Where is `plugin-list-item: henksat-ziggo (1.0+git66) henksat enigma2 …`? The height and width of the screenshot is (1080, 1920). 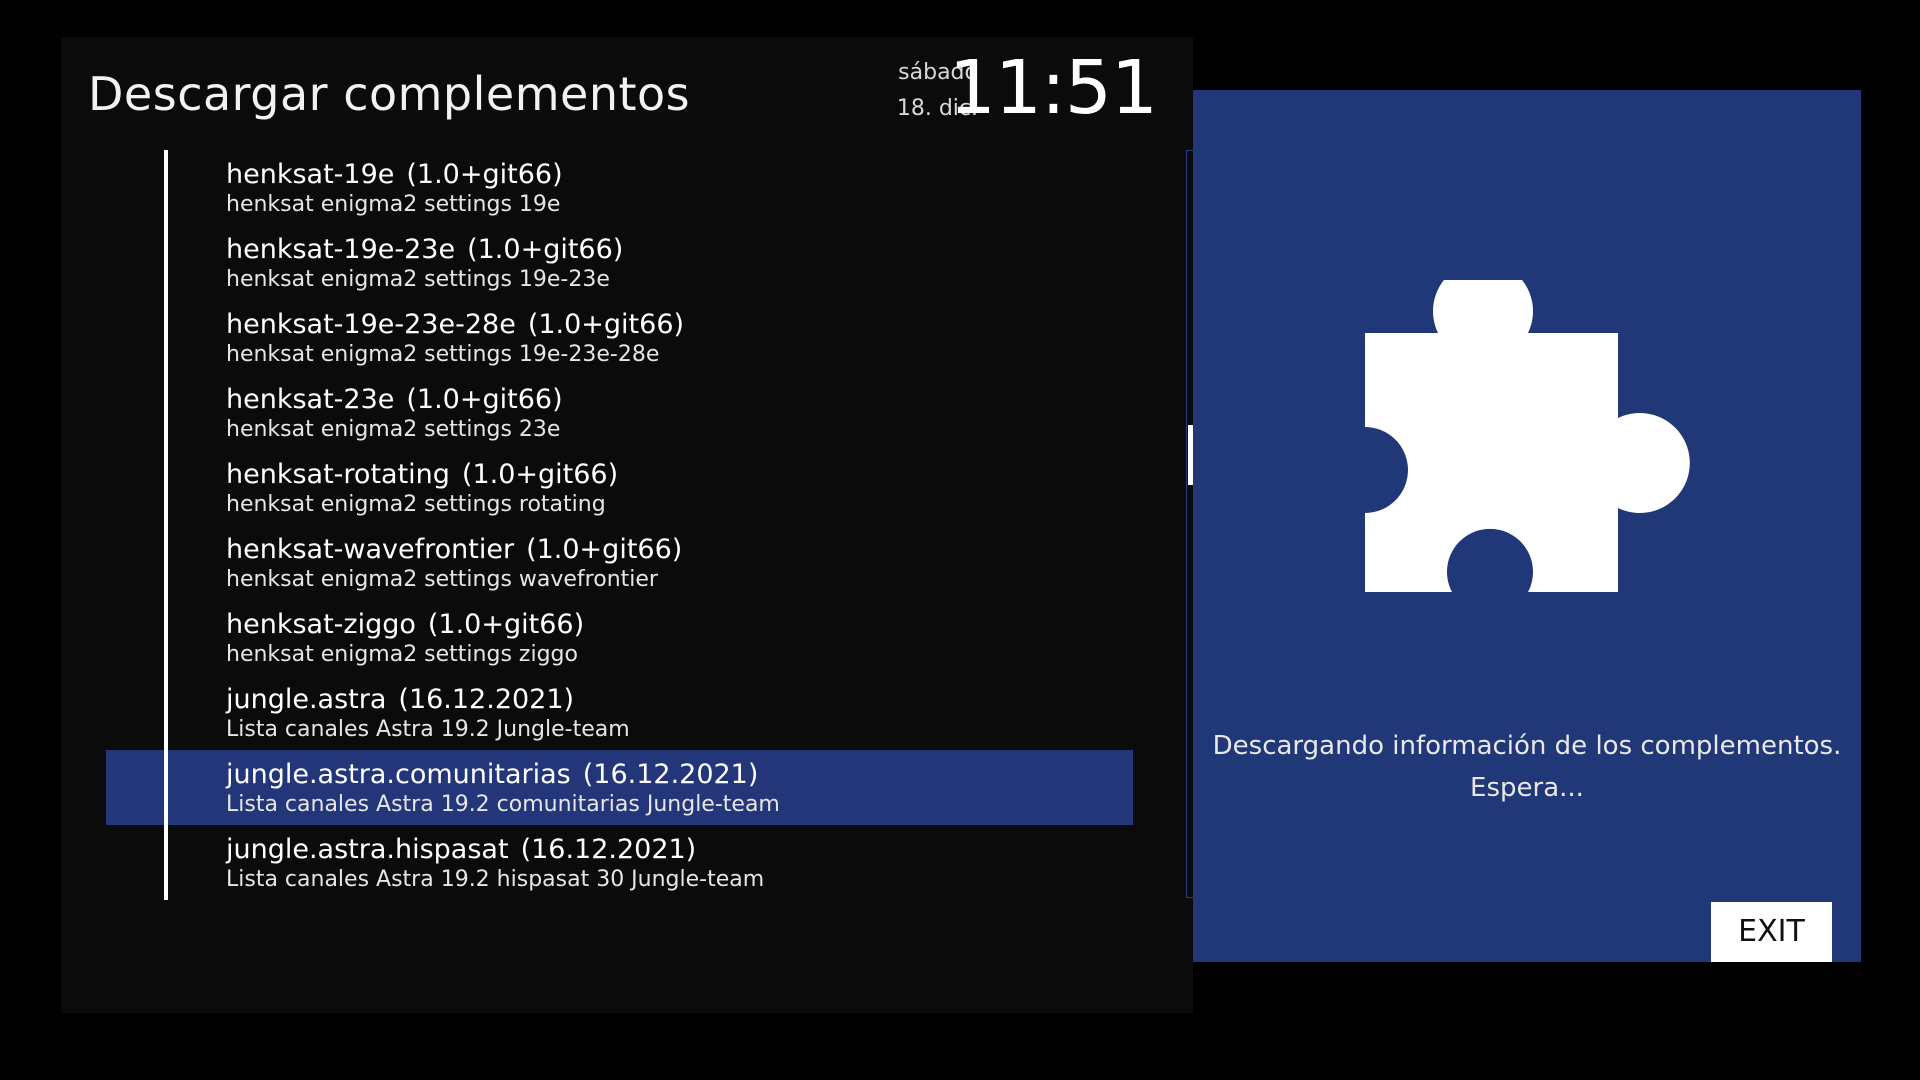
plugin-list-item: henksat-ziggo (1.0+git66) henksat enigma2 … is located at coordinates (619, 637).